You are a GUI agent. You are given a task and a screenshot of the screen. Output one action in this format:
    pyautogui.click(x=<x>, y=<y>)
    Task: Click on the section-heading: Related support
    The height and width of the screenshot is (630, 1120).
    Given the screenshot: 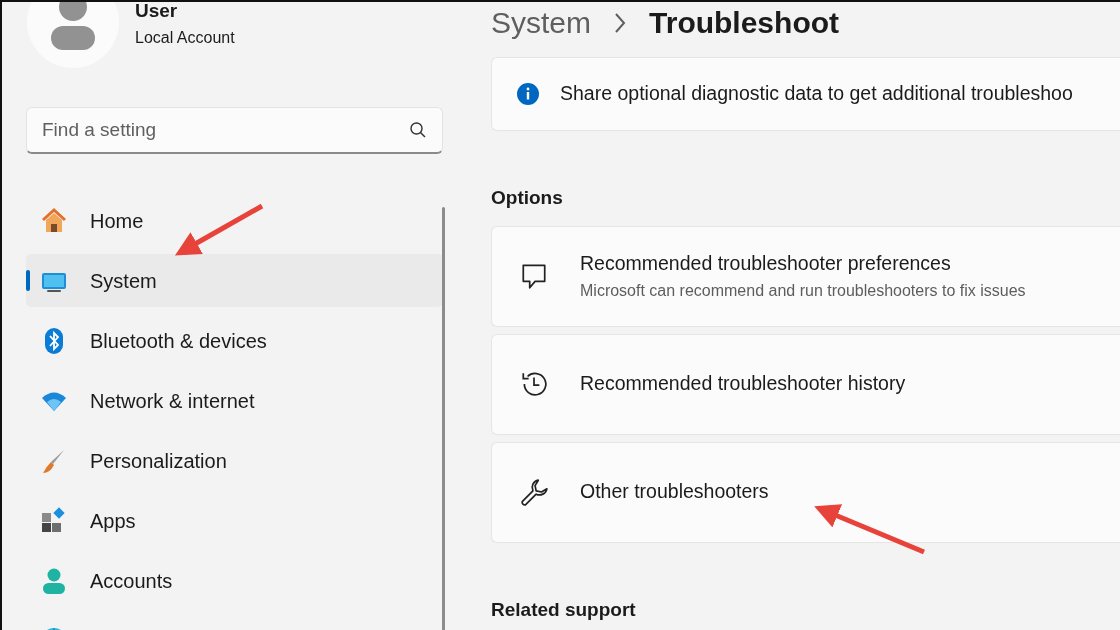 What is the action you would take?
    pyautogui.click(x=564, y=609)
    